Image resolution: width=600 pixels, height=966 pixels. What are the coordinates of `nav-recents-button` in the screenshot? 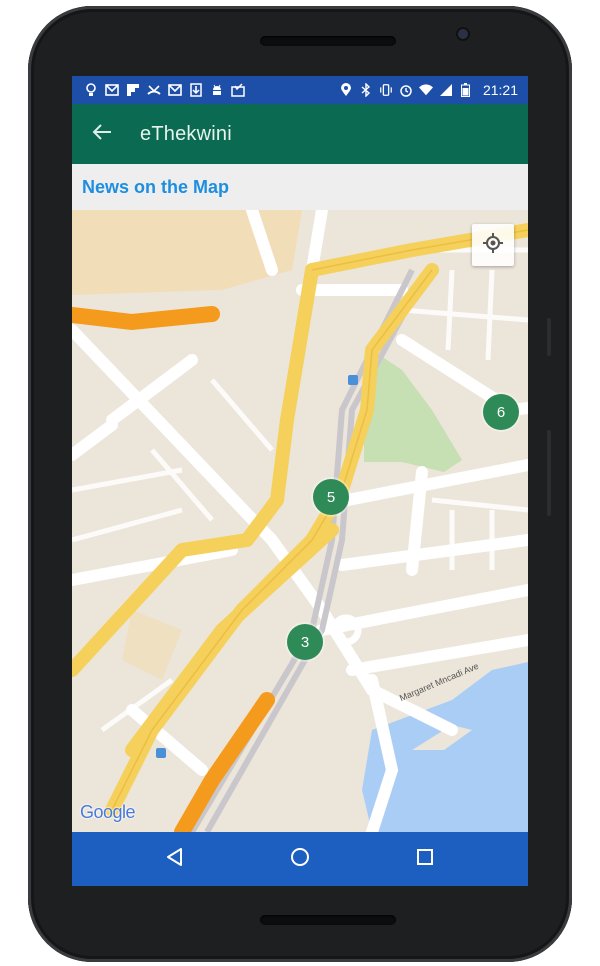 It's located at (425, 859).